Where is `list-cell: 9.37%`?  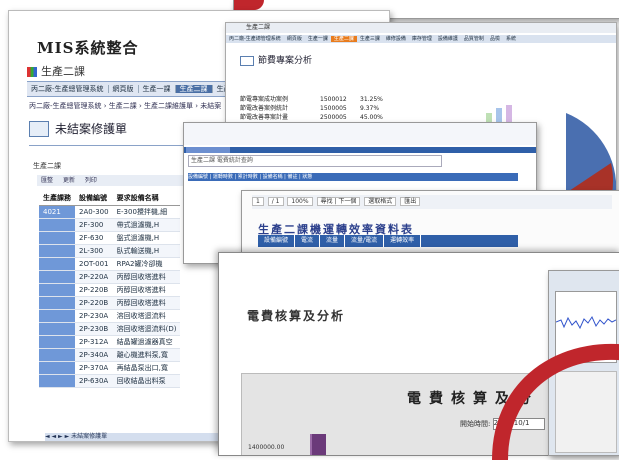
list-cell: 9.37% is located at coordinates (370, 108).